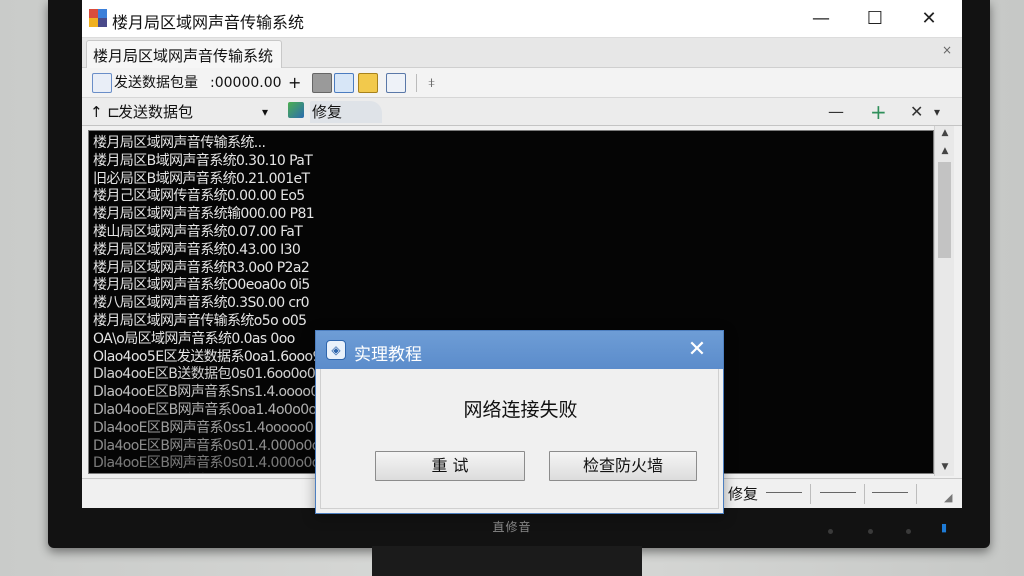  What do you see at coordinates (522, 83) in the screenshot?
I see `toolbar: 发送数据包量 :00000.00 + ⧧` at bounding box center [522, 83].